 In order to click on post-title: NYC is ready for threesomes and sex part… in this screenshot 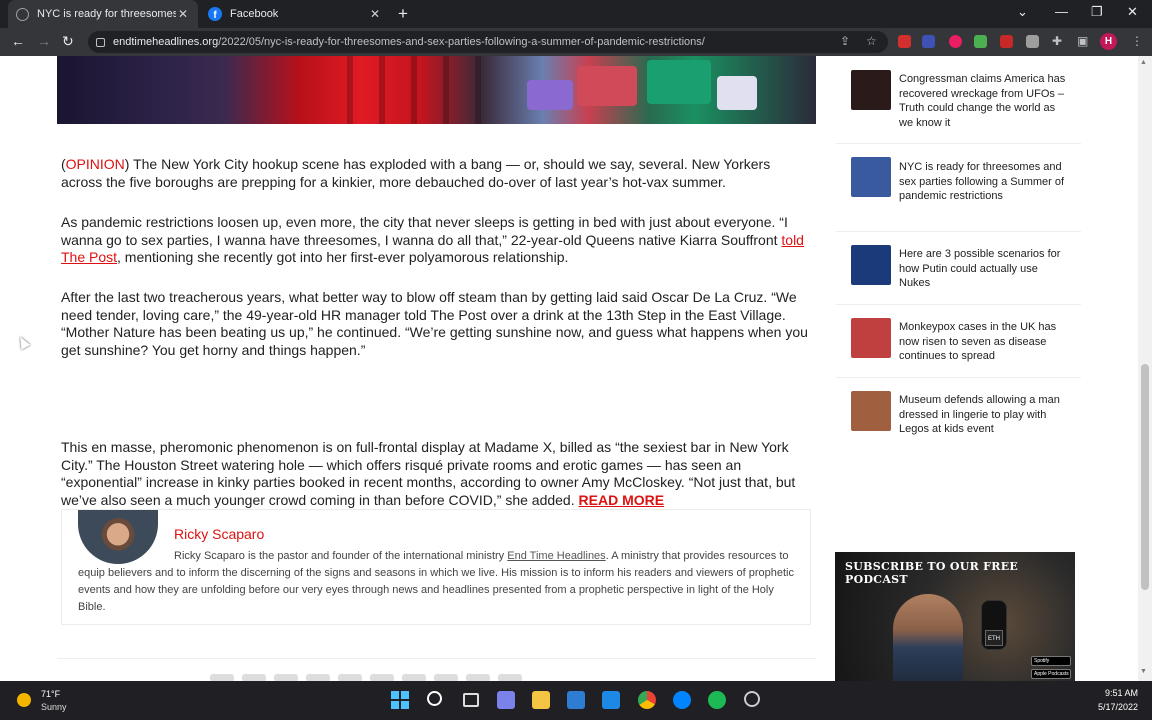, I will do `click(984, 182)`.